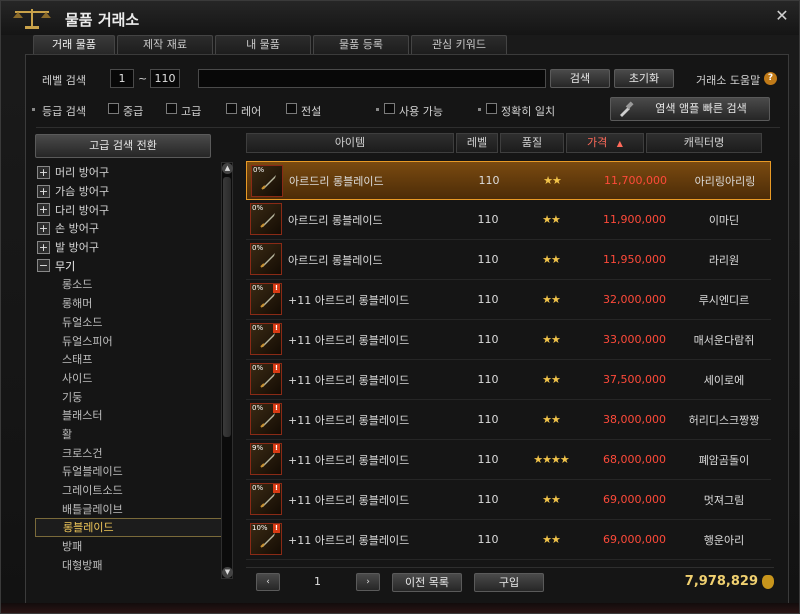 This screenshot has width=800, height=614. I want to click on grade-legendary-checkbox, so click(291, 108).